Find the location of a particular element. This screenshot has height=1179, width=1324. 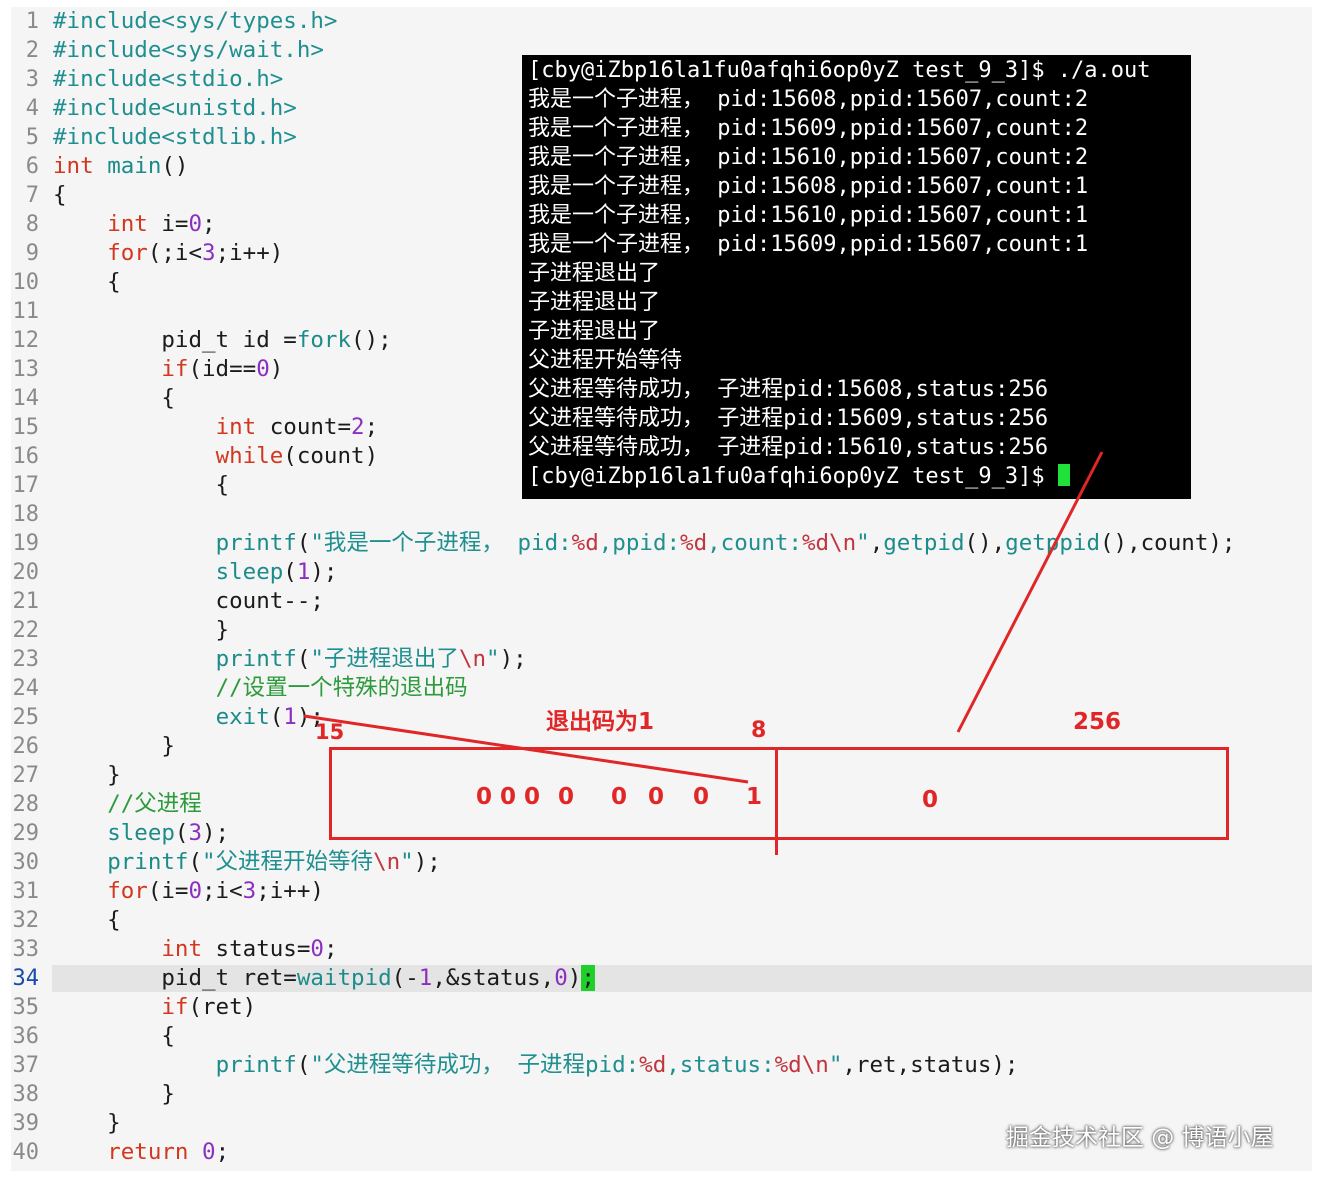

bit-zero-c: 0 is located at coordinates (656, 797).